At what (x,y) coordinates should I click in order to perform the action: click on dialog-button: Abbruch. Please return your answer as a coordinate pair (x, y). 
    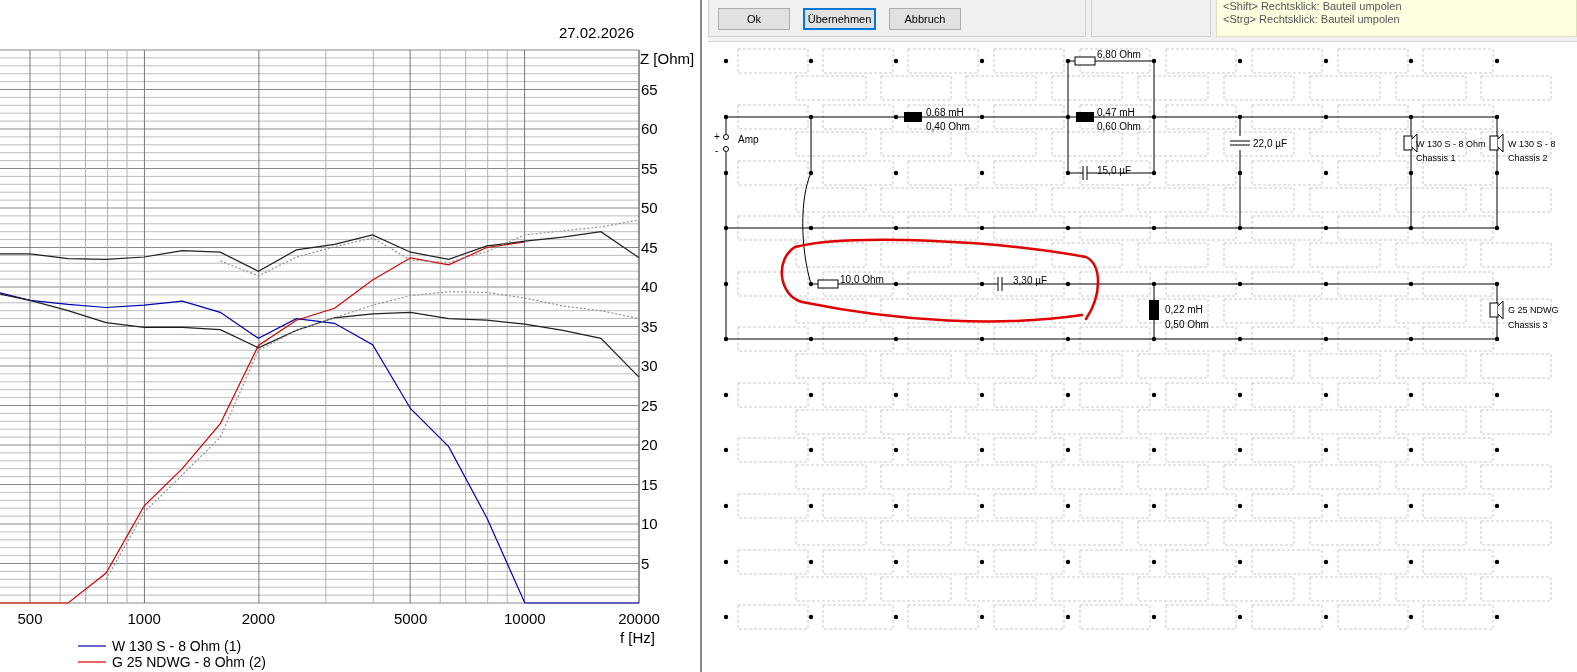
    Looking at the image, I should click on (925, 19).